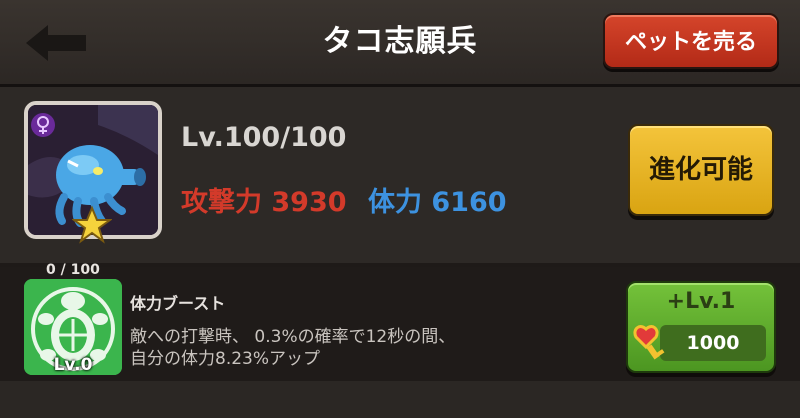 The image size is (800, 418). Describe the element at coordinates (225, 359) in the screenshot. I see `skill-description-line: 自分の体力8.23%アップ` at that location.